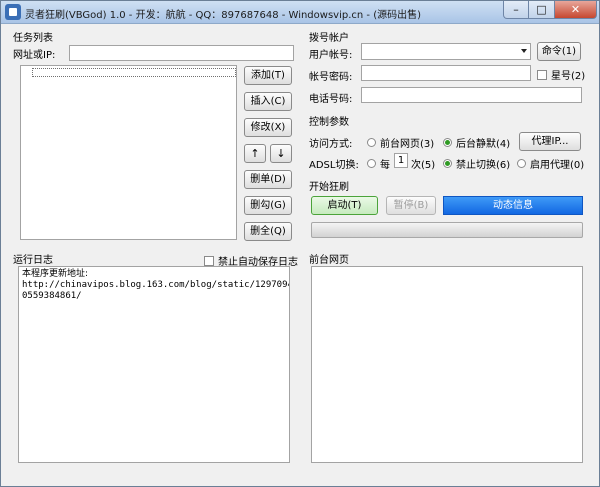 The height and width of the screenshot is (487, 600). Describe the element at coordinates (344, 205) in the screenshot. I see `start-button: 启动(T)` at that location.